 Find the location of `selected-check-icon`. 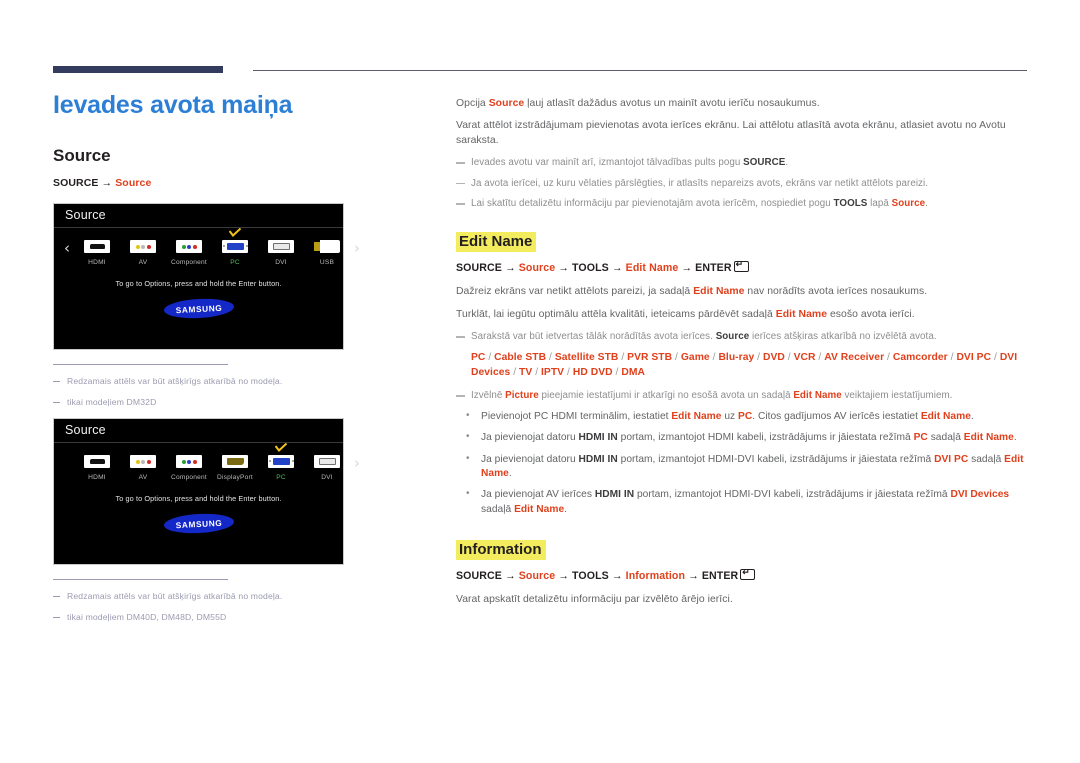

selected-check-icon is located at coordinates (235, 232).